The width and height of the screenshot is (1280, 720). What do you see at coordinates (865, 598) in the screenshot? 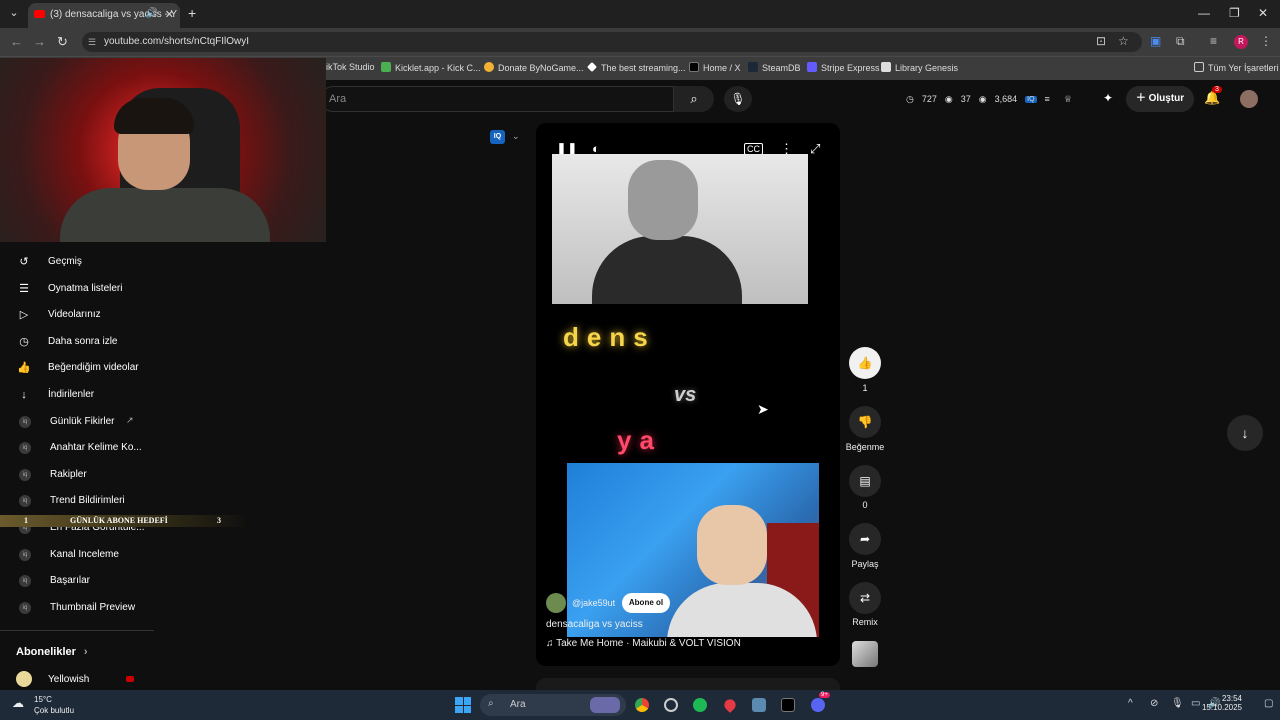
I see `remix-button: ⇄` at bounding box center [865, 598].